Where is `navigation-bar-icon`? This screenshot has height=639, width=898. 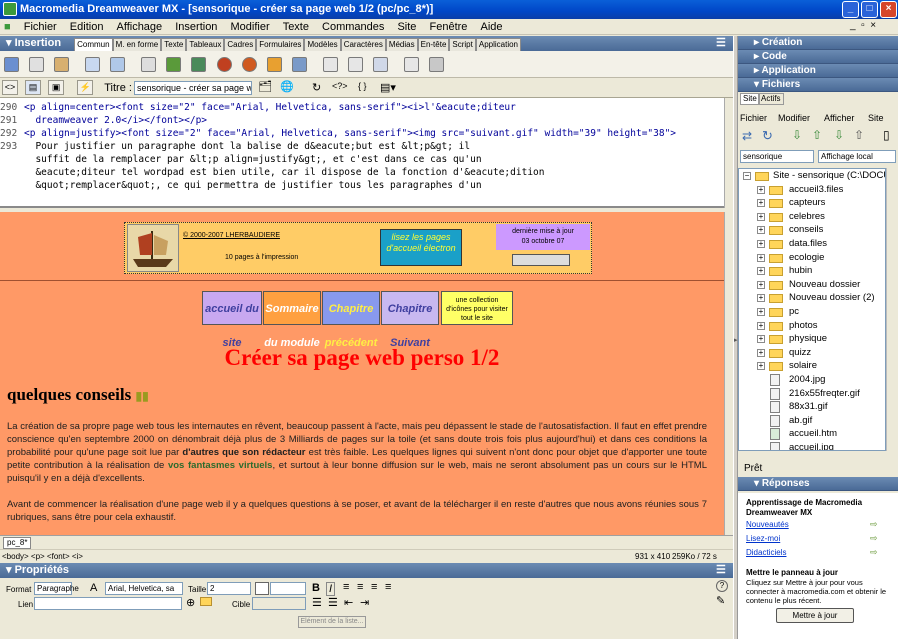 navigation-bar-icon is located at coordinates (149, 64).